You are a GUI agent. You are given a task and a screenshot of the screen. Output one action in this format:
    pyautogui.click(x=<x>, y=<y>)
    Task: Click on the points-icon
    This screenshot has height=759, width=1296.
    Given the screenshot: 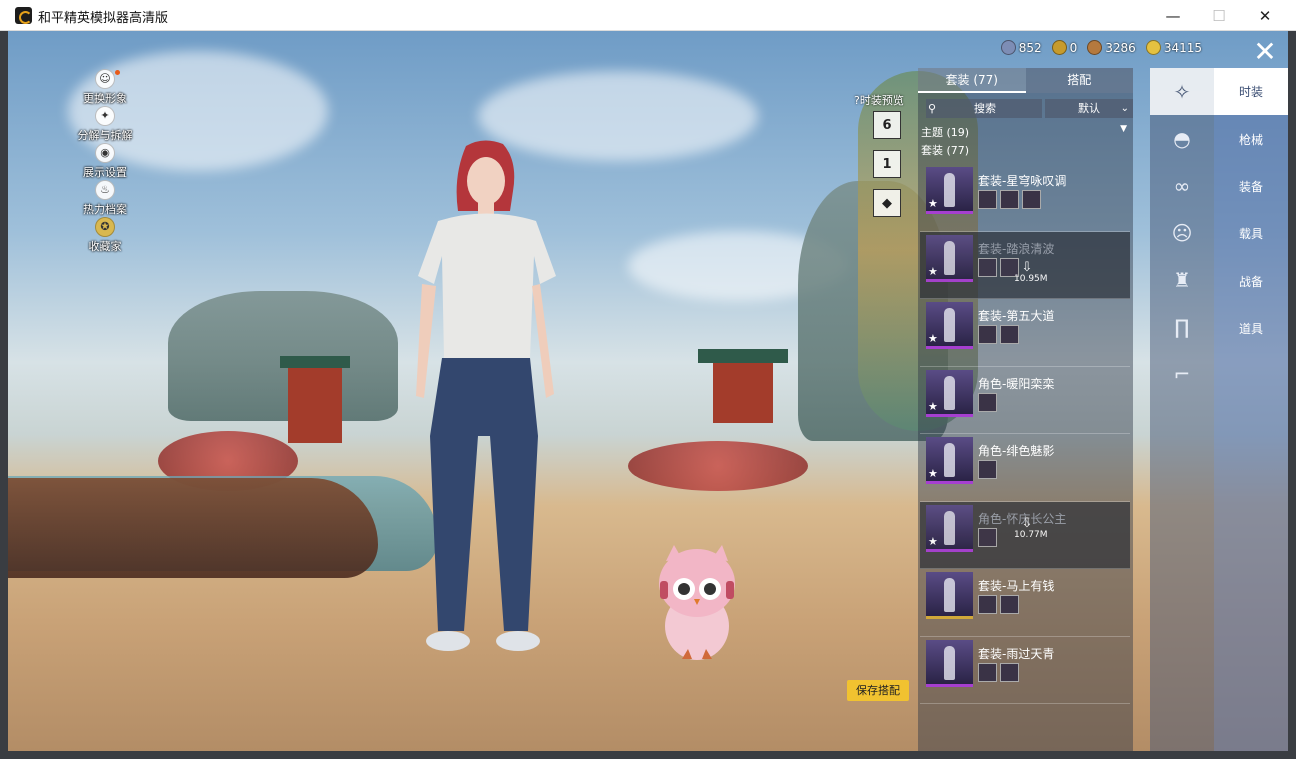 What is the action you would take?
    pyautogui.click(x=1095, y=47)
    